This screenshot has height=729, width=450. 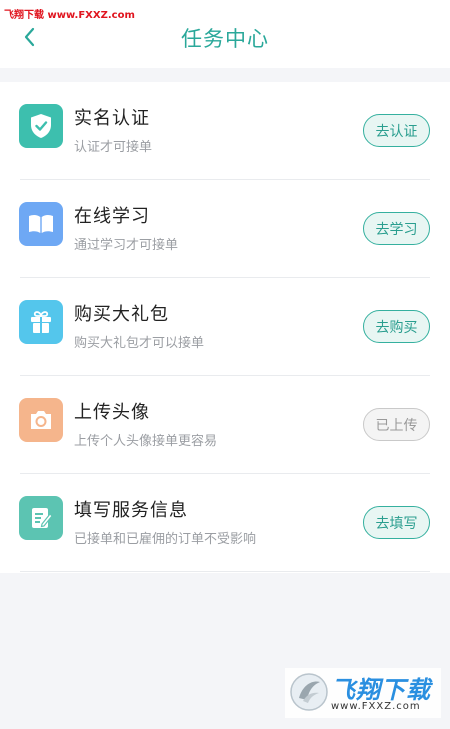 What do you see at coordinates (112, 216) in the screenshot?
I see `task-title: 在线学习` at bounding box center [112, 216].